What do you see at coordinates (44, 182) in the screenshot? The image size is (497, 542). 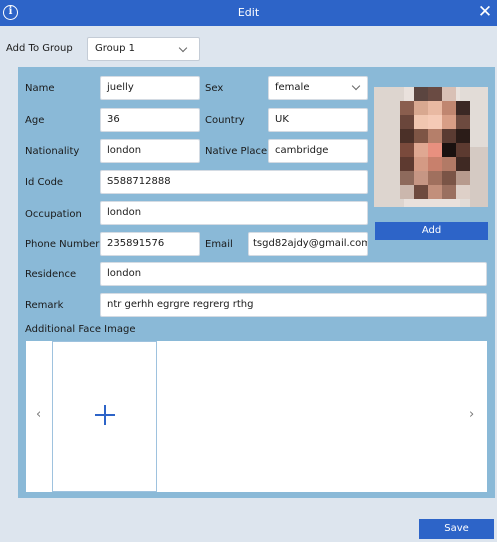 I see `id-code-label: Id Code` at bounding box center [44, 182].